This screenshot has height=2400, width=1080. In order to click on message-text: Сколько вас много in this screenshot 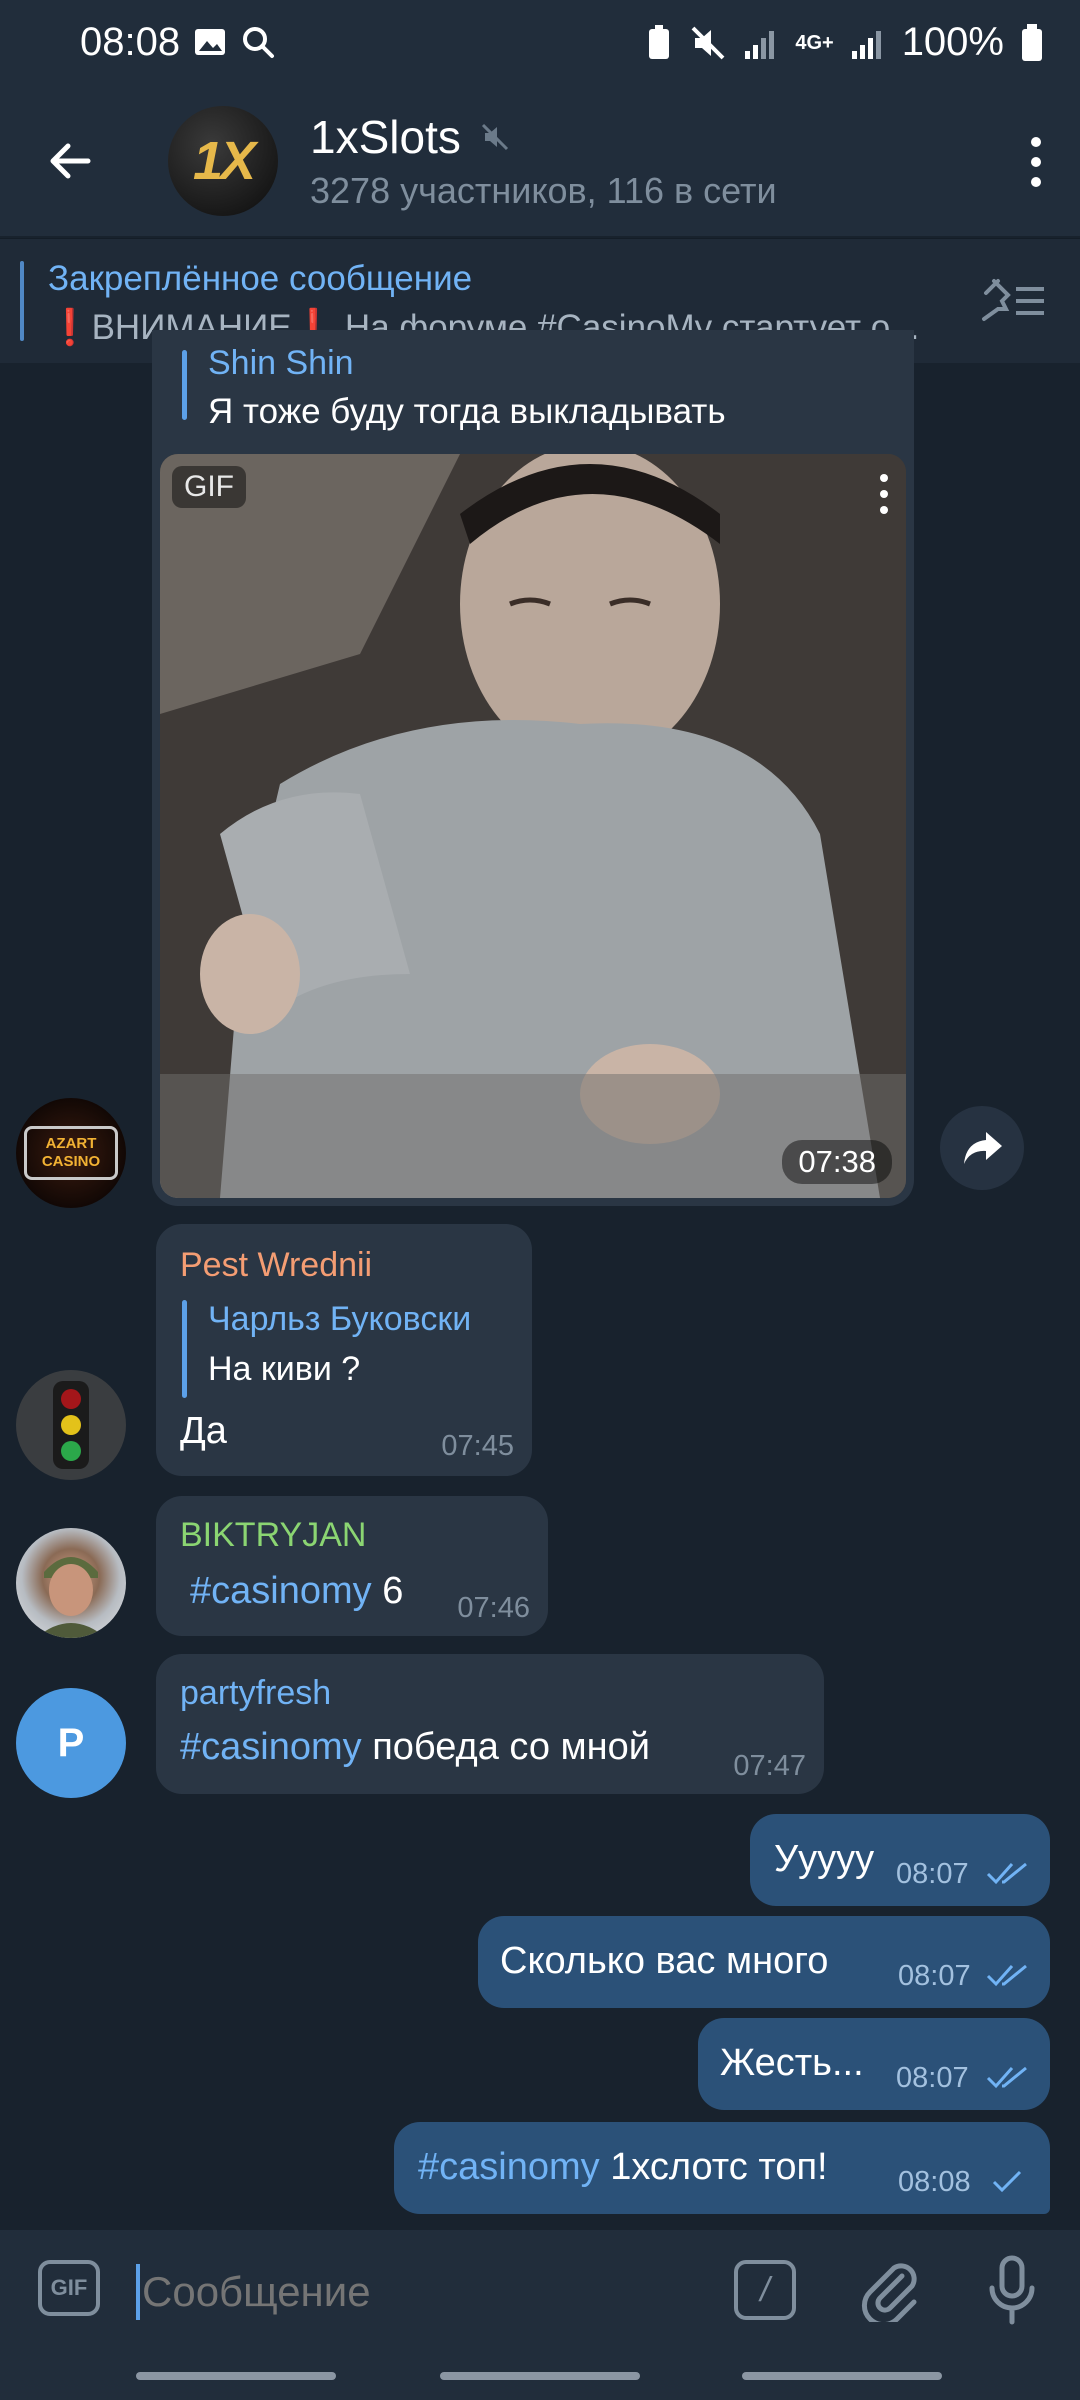, I will do `click(664, 1961)`.